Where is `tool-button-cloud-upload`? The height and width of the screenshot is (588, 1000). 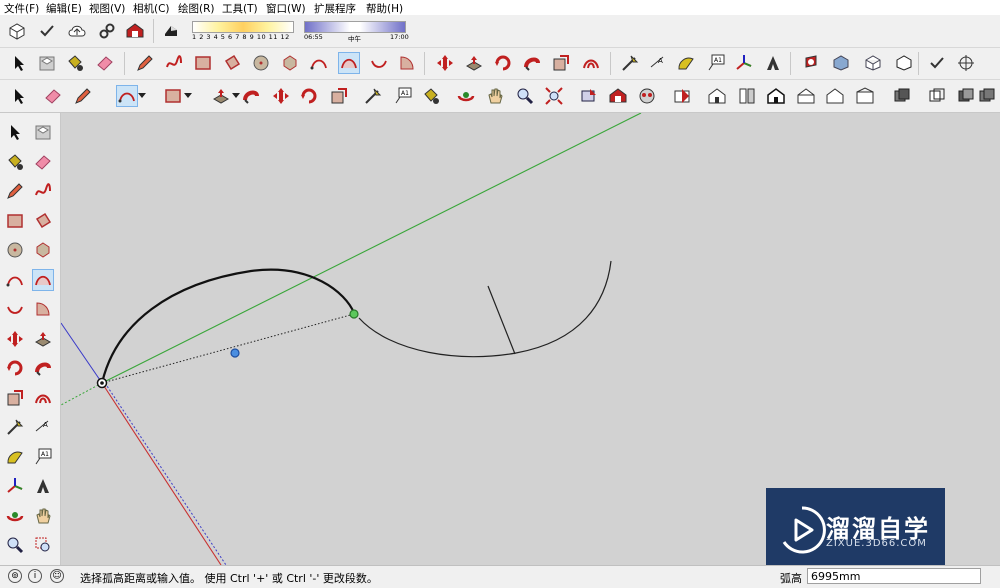
tool-button-cloud-upload is located at coordinates (77, 31).